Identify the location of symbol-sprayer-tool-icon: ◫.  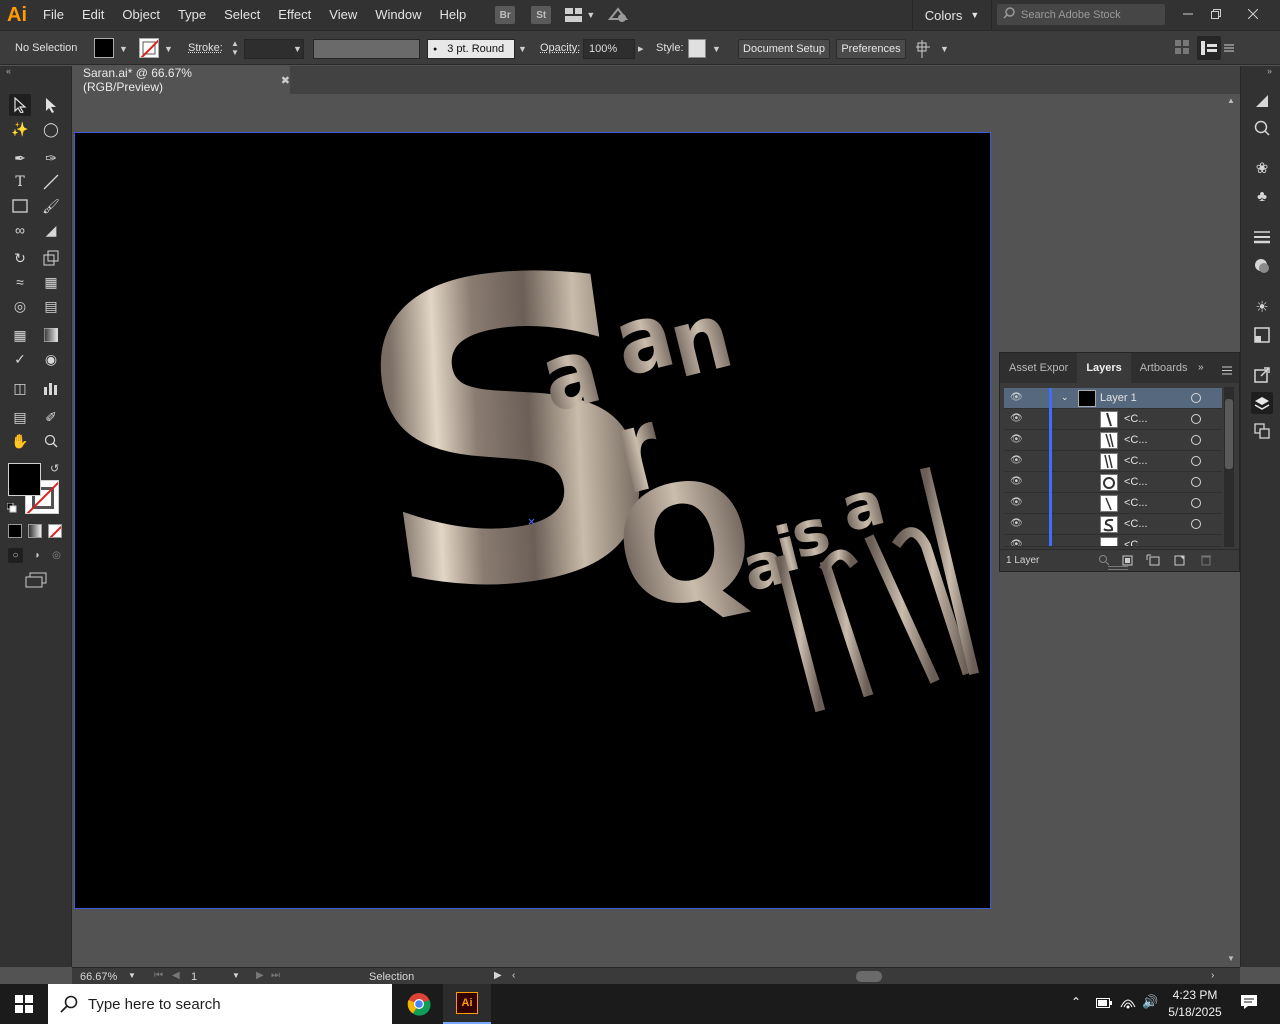
(20, 388).